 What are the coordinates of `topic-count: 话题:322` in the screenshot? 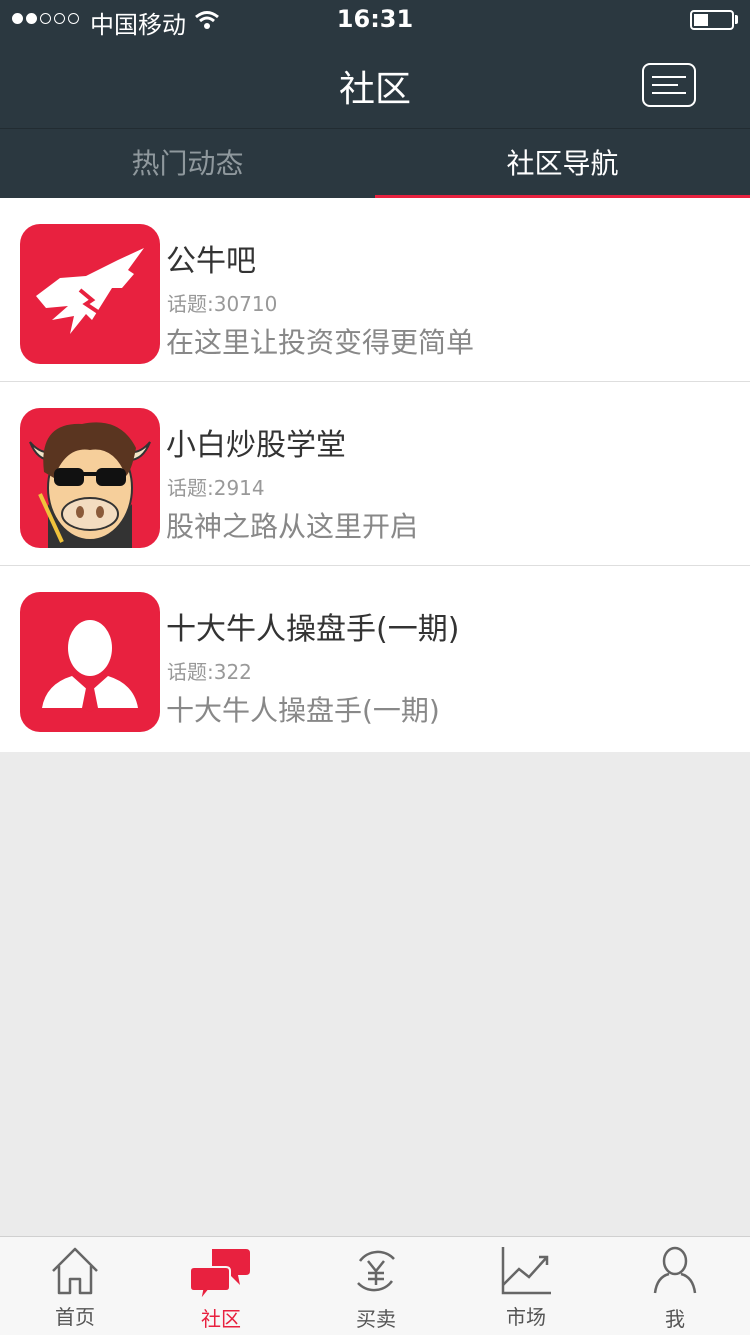 It's located at (209, 672).